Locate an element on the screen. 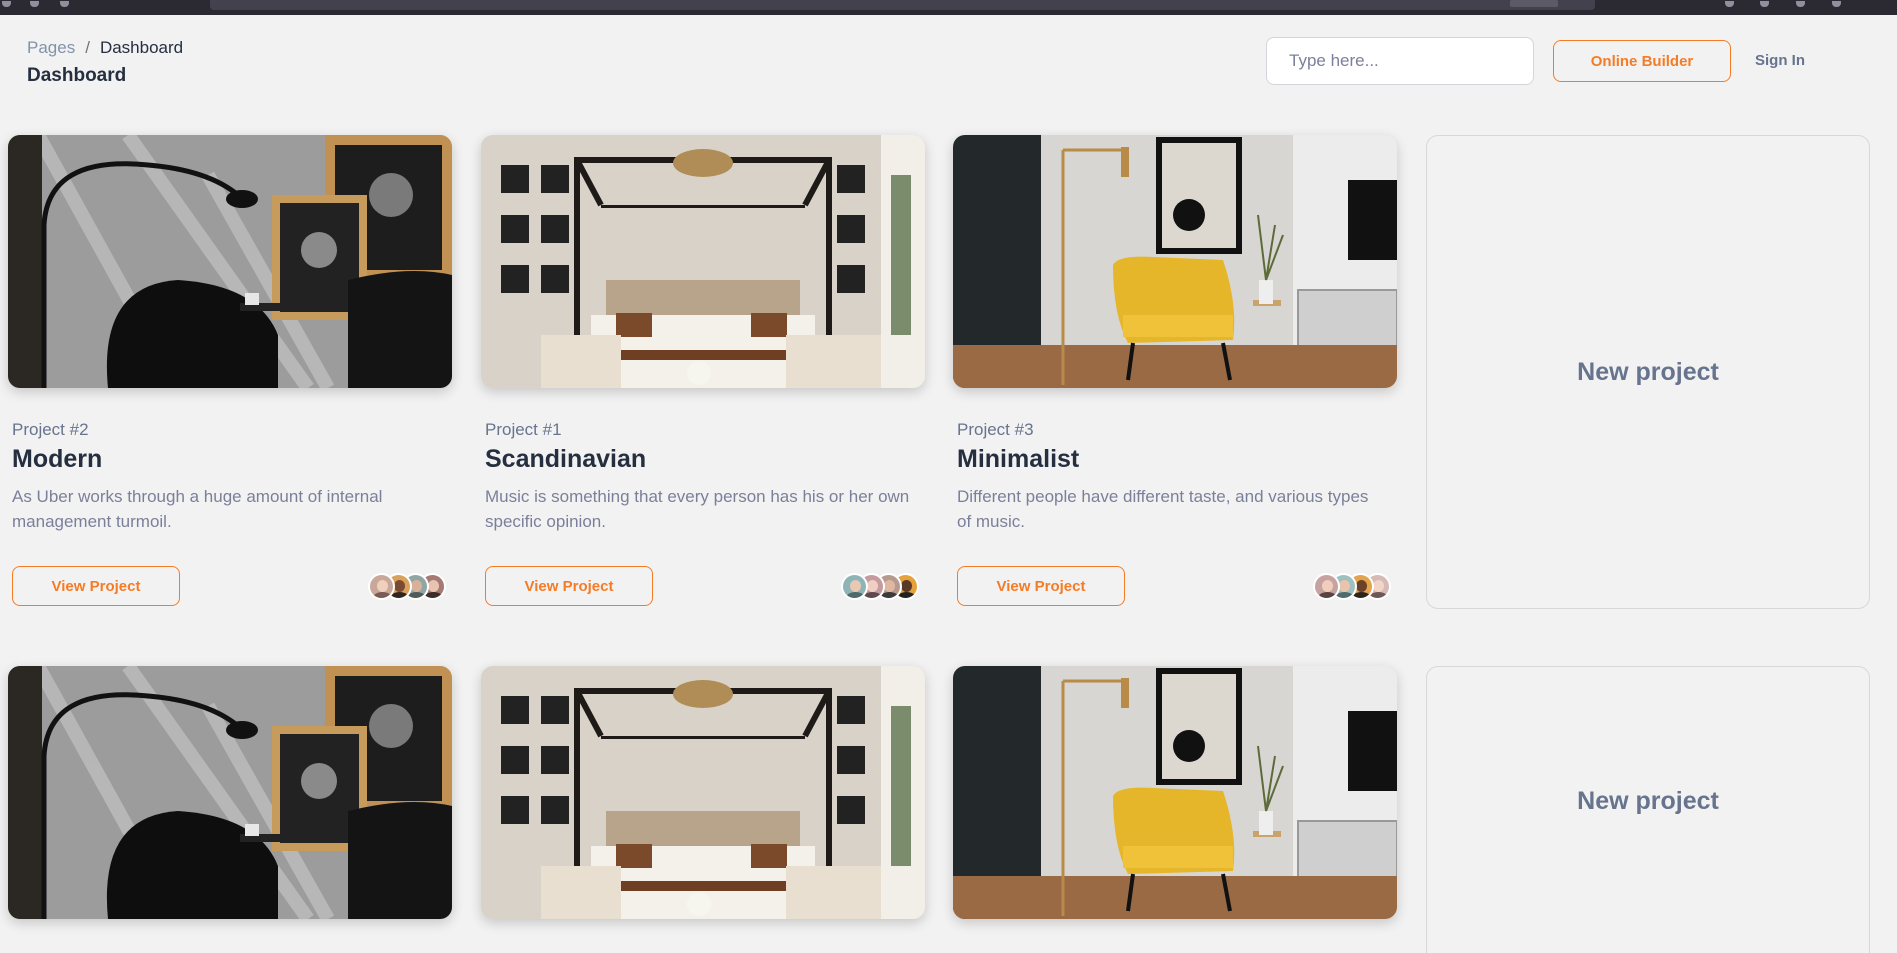 Image resolution: width=1897 pixels, height=953 pixels. browser-toolbar is located at coordinates (948, 7).